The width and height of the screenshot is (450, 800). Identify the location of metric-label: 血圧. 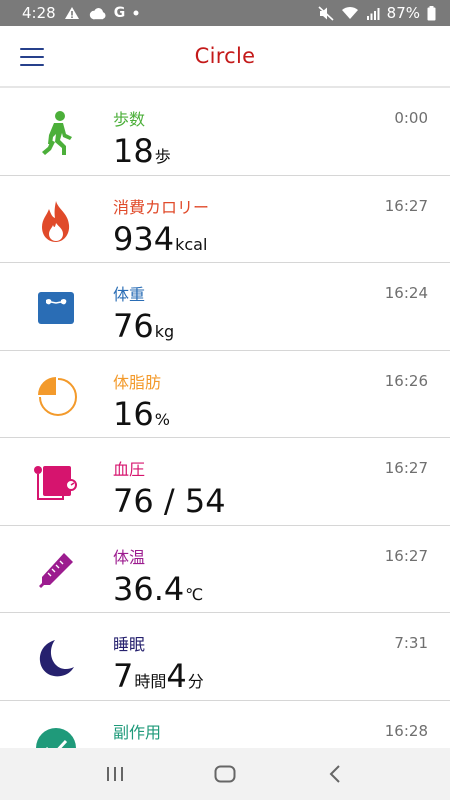
(129, 469).